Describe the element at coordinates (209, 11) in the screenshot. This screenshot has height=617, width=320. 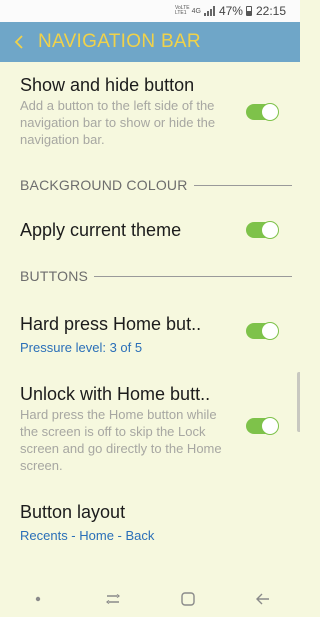
I see `signal-icon` at that location.